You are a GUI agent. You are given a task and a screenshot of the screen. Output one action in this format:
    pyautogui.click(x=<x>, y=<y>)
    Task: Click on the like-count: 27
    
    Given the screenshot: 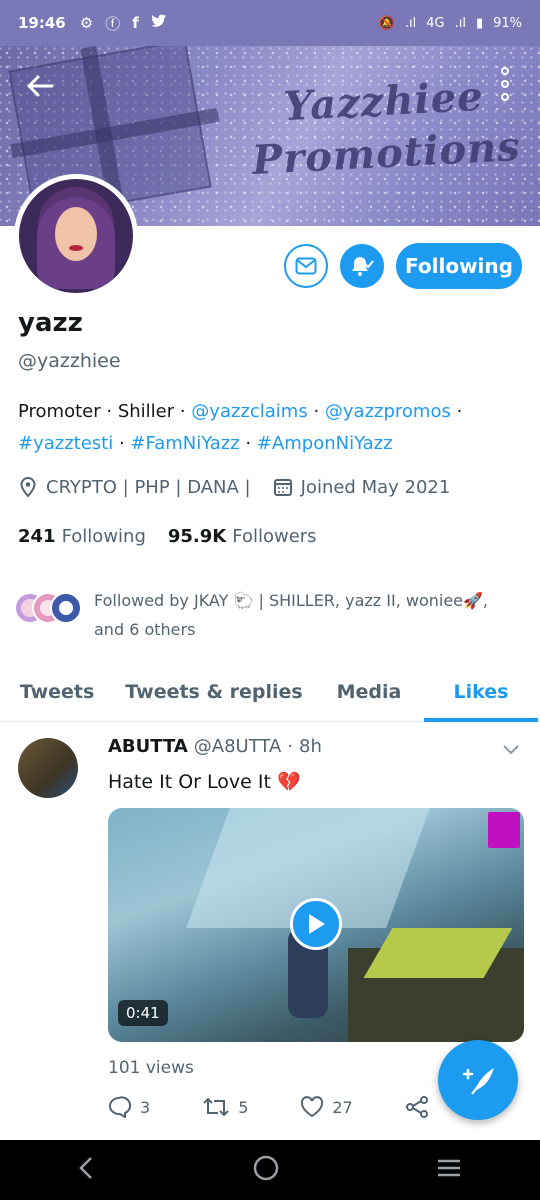 What is the action you would take?
    pyautogui.click(x=342, y=1107)
    